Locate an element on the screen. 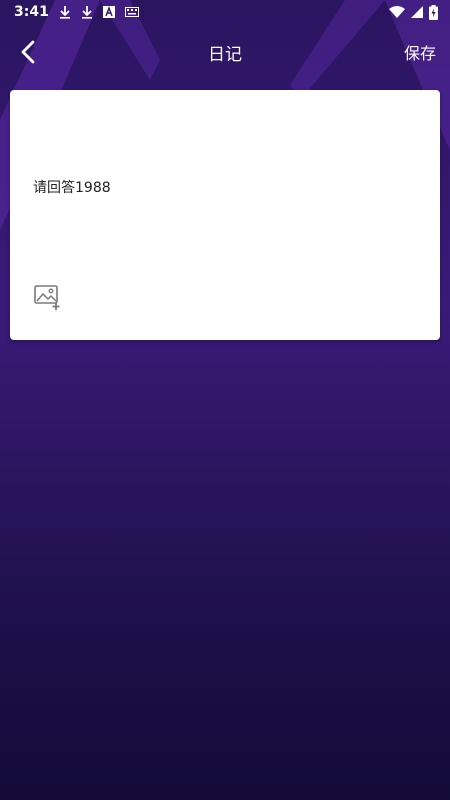  chevron-left-icon is located at coordinates (28, 52).